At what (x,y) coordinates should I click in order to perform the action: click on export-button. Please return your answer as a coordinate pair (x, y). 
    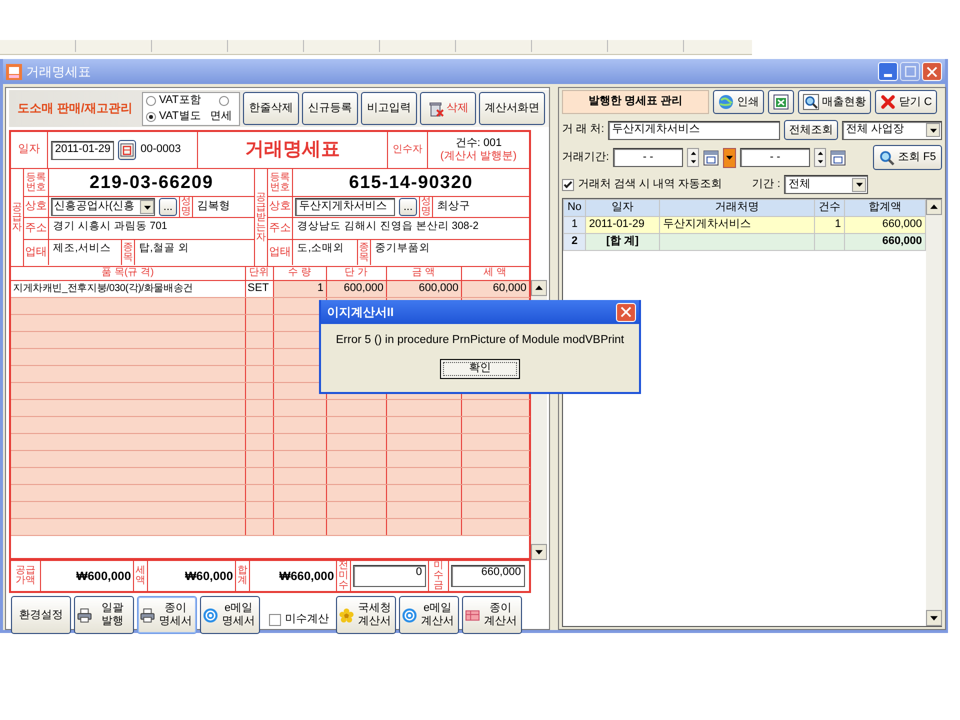
    Looking at the image, I should click on (781, 102).